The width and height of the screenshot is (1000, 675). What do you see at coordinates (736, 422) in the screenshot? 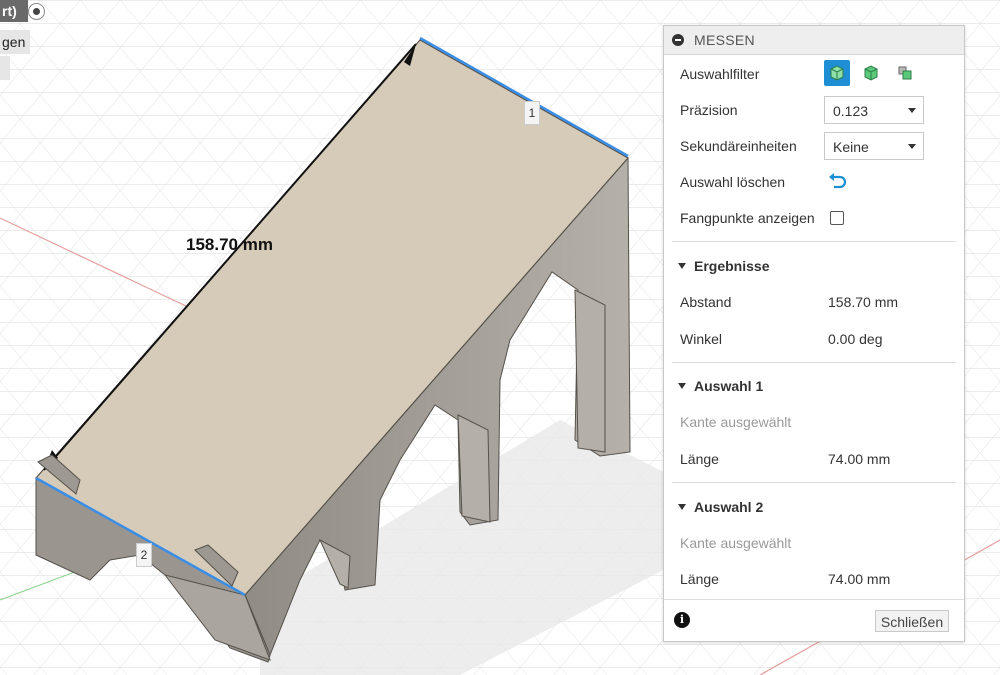
I see `selection1-status: Kante ausgewählt` at bounding box center [736, 422].